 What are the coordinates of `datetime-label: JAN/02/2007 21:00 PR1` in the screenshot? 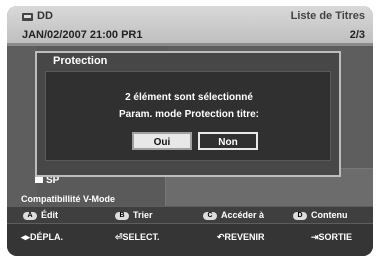 It's located at (82, 35).